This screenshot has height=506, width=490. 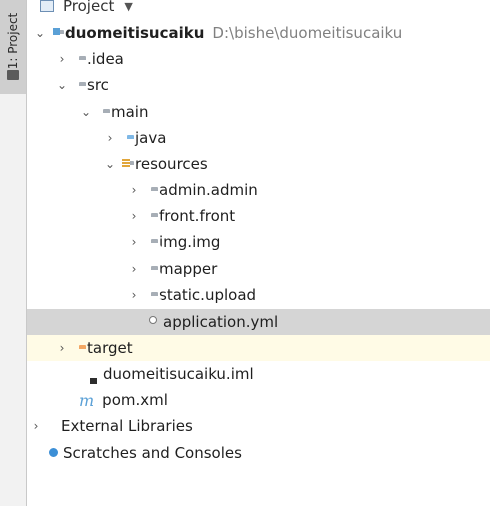 I want to click on tree-label: Scratches and Consoles, so click(x=152, y=453).